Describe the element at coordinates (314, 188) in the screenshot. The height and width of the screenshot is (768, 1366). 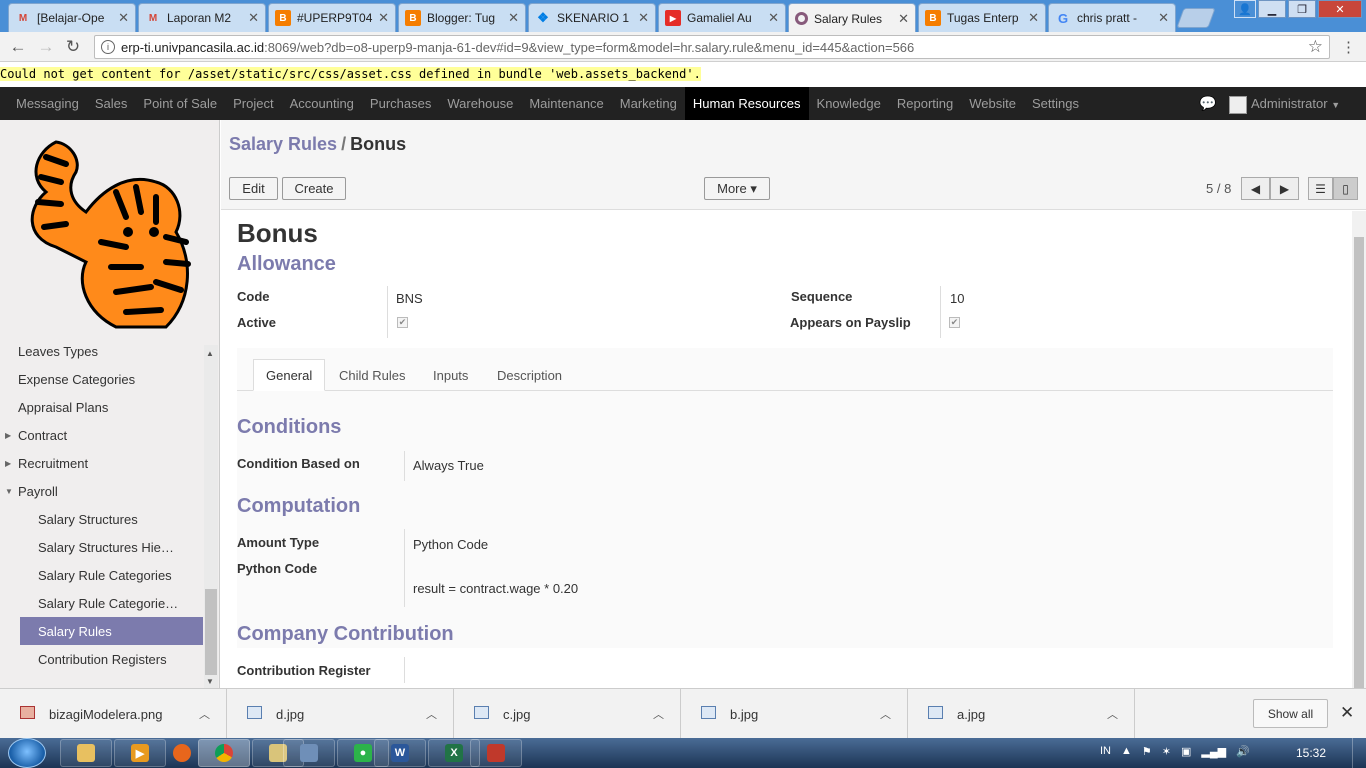
I see `create-button: Create` at that location.